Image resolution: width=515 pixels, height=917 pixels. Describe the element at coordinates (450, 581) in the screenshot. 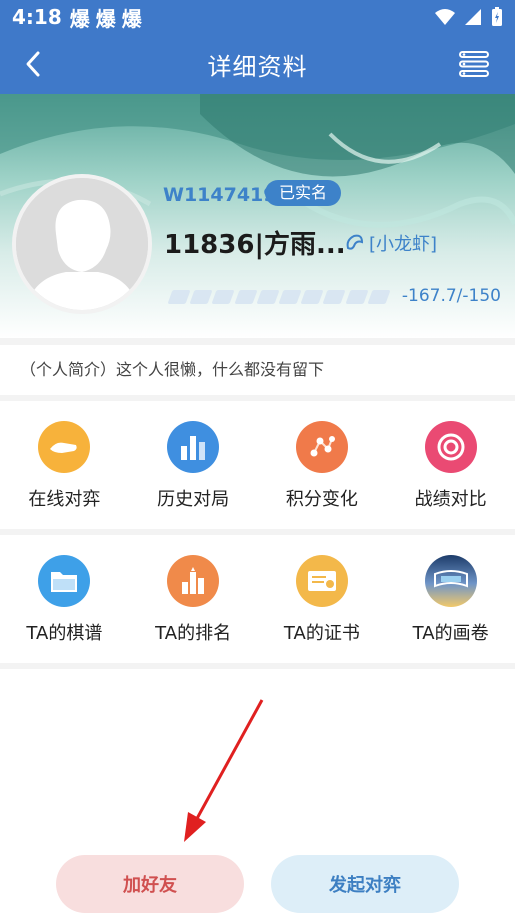

I see `scroll-painting-icon` at that location.